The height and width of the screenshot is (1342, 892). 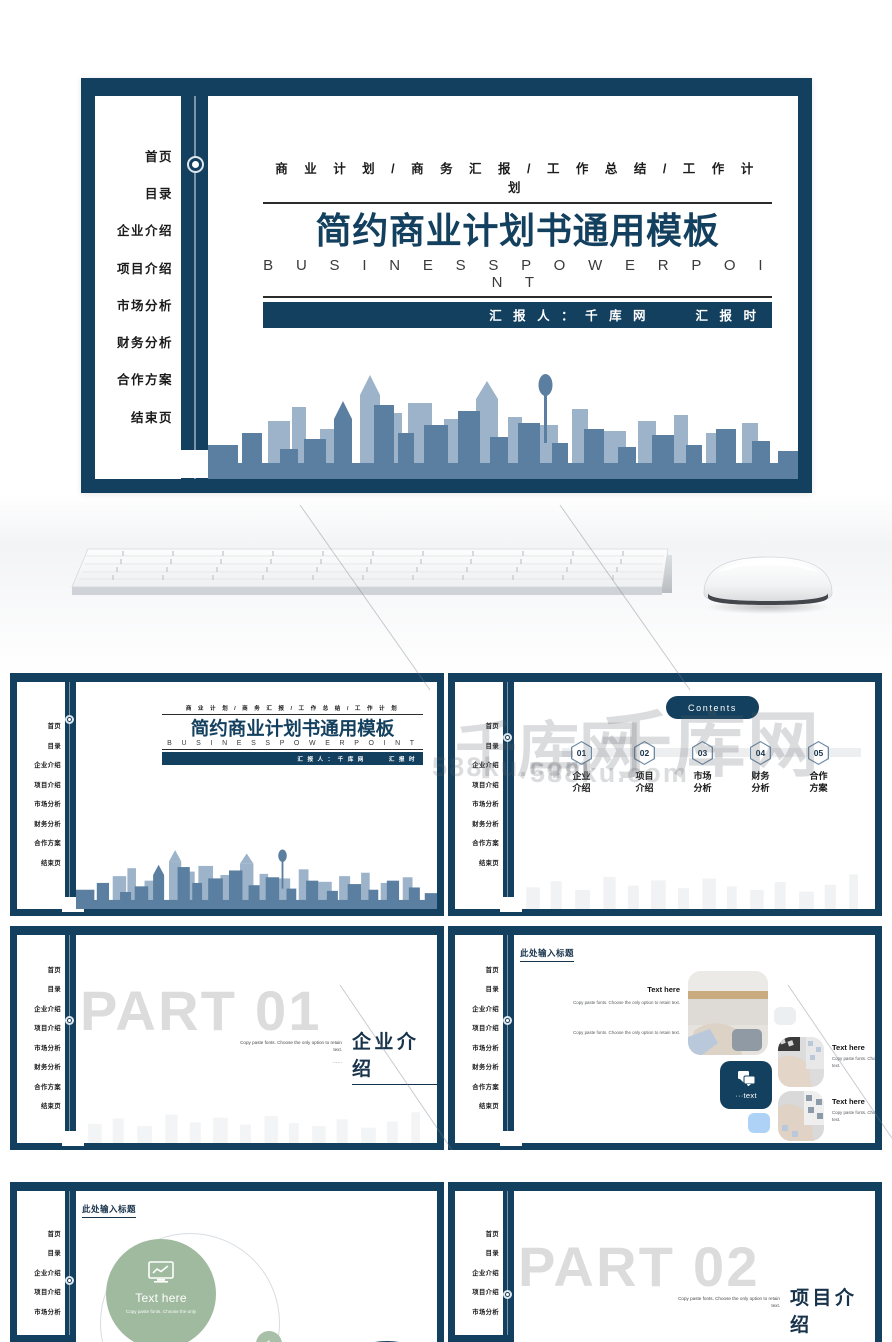 What do you see at coordinates (644, 782) in the screenshot?
I see `contents-label-02: 项目介绍` at bounding box center [644, 782].